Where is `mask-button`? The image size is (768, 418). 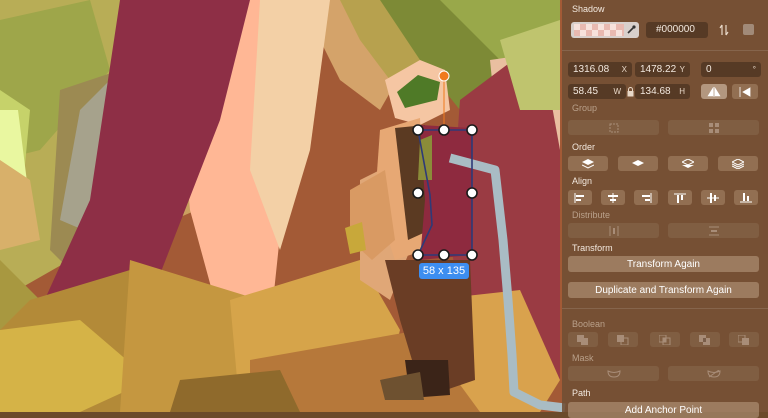 mask-button is located at coordinates (613, 373).